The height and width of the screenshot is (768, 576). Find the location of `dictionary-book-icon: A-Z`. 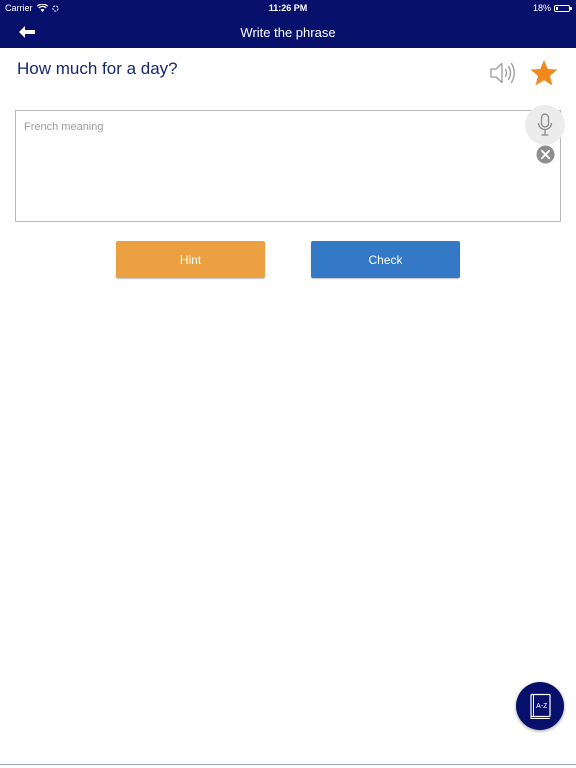

dictionary-book-icon: A-Z is located at coordinates (540, 706).